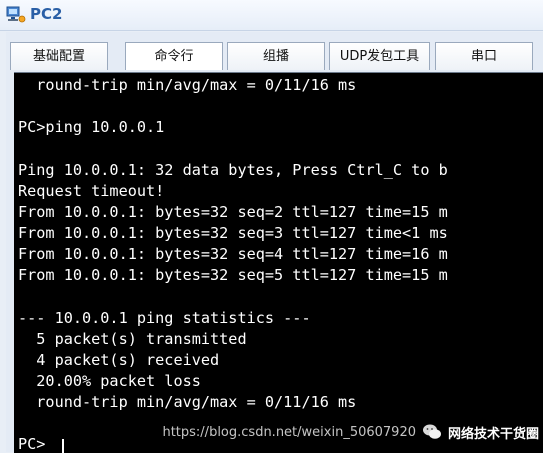  I want to click on tab-command-line: 命令行, so click(174, 56).